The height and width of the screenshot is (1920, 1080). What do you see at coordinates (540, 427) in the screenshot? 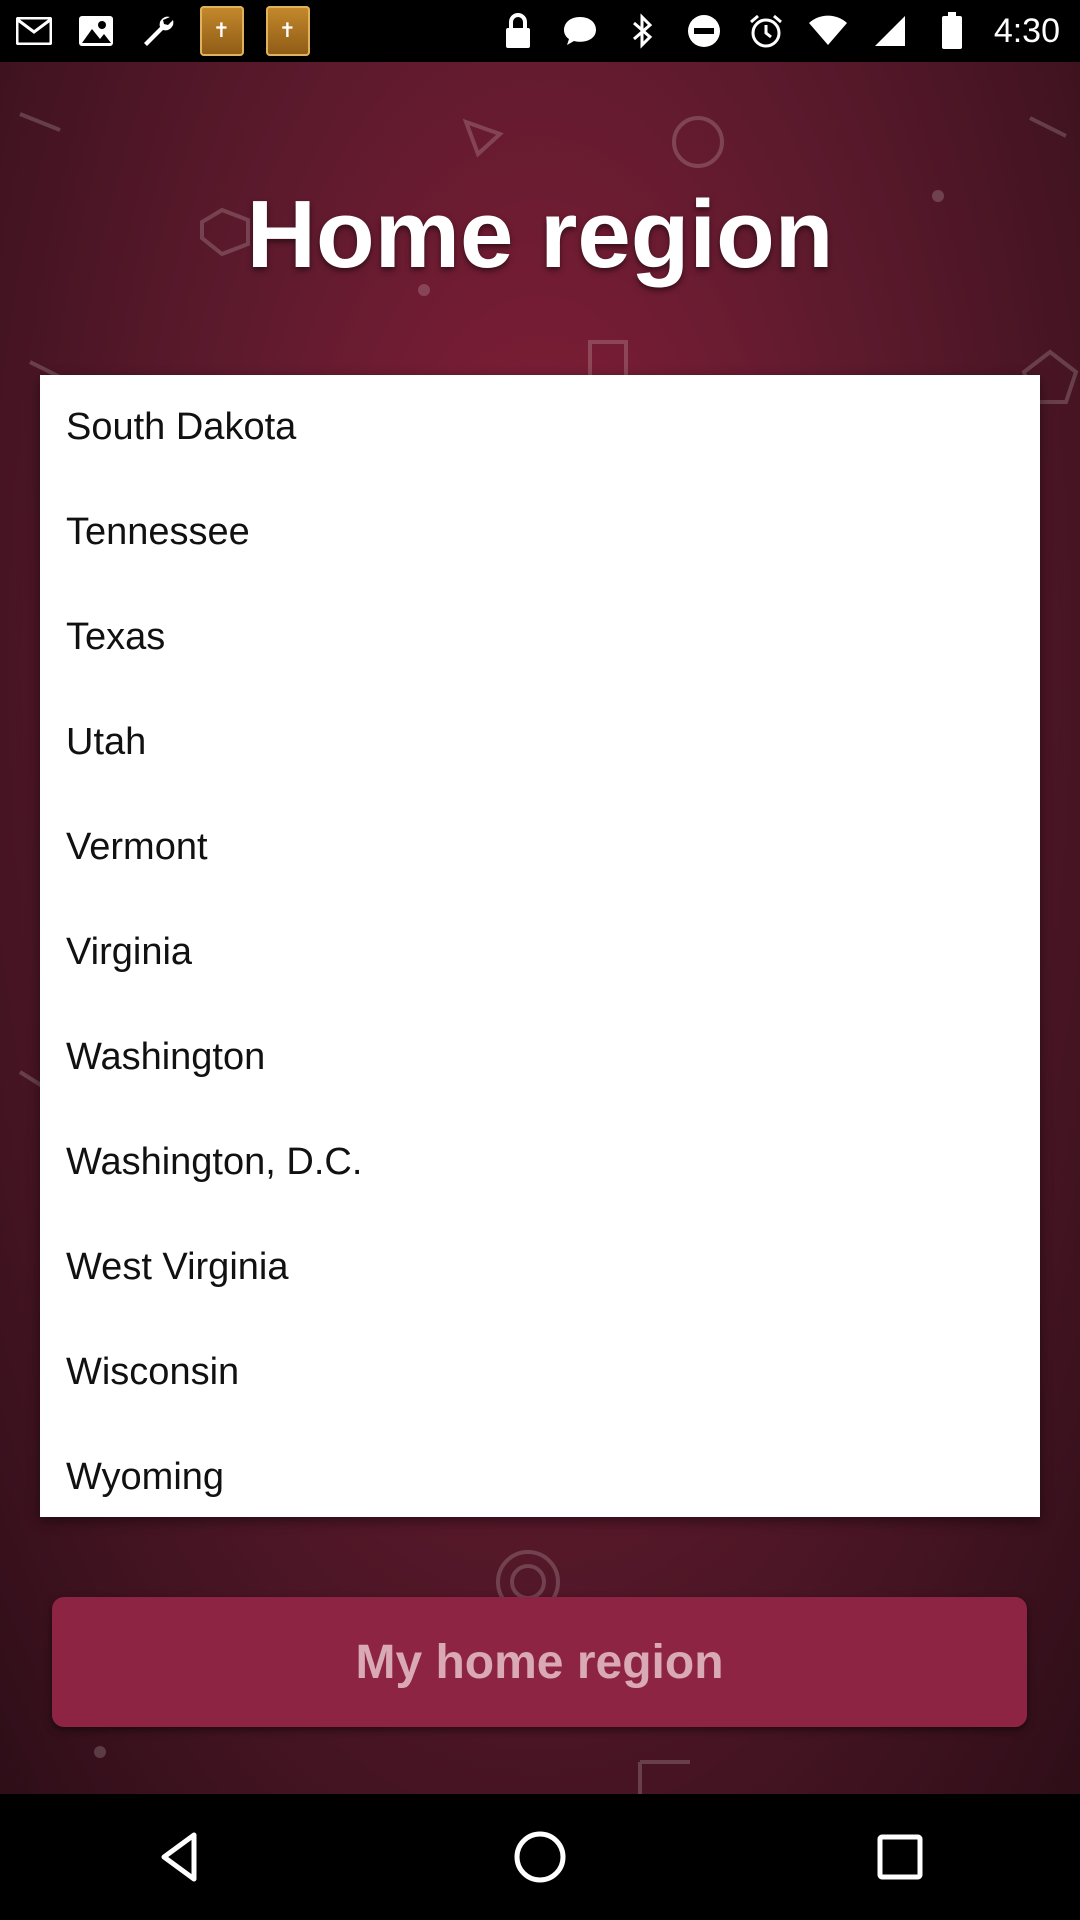
I see `list-item-south-dakota: South Dakota` at bounding box center [540, 427].